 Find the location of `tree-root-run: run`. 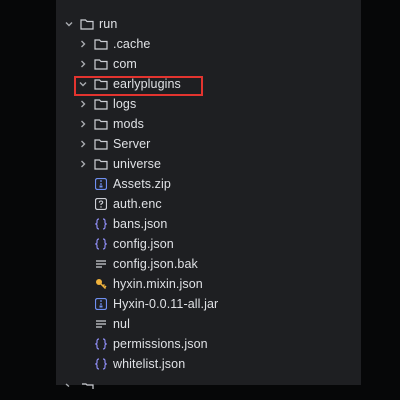

tree-root-run: run is located at coordinates (208, 24).